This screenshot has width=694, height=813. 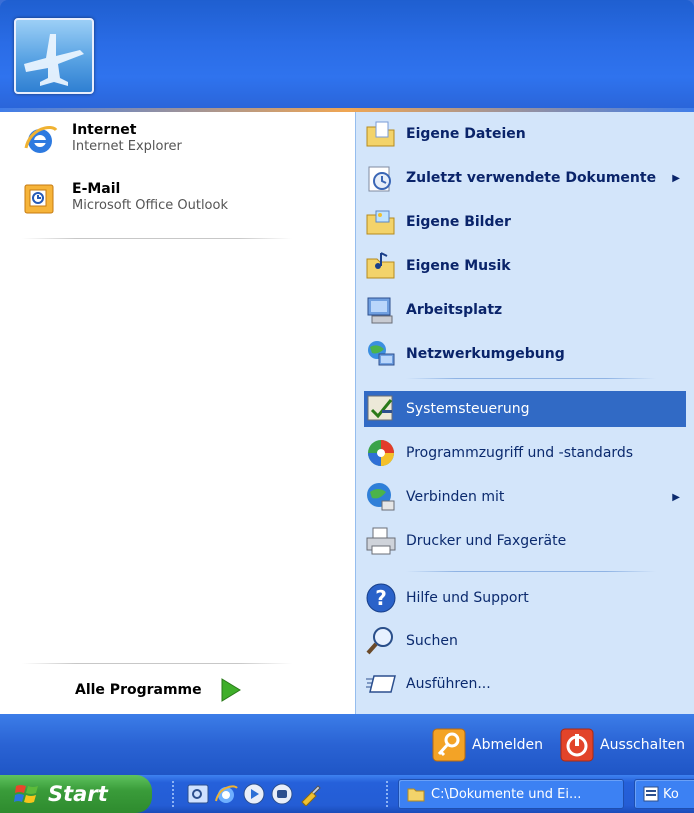 What do you see at coordinates (486, 541) in the screenshot?
I see `system-label: Drucker und Faxgeräte` at bounding box center [486, 541].